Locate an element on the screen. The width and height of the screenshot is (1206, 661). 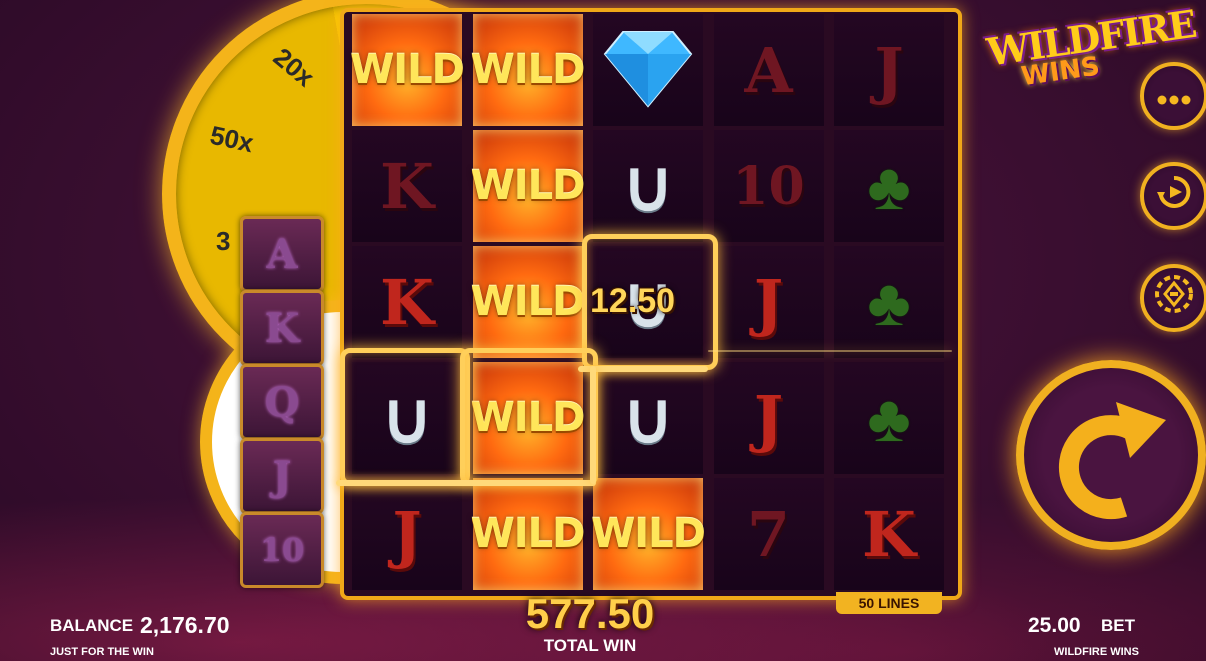
upgrade-symbol-q: Q is located at coordinates (282, 402).